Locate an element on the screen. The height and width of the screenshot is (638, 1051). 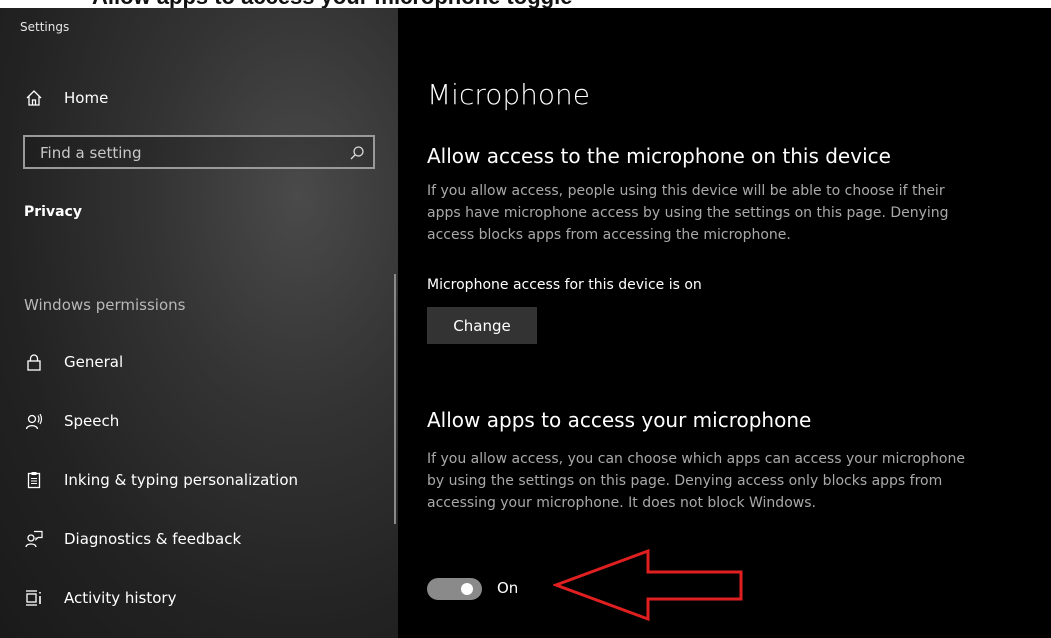
activity-icon is located at coordinates (34, 598).